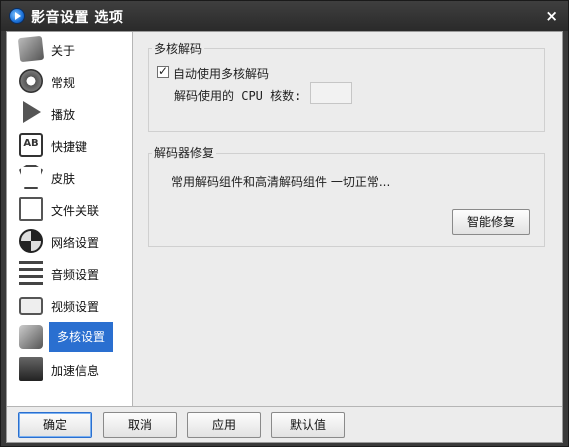 This screenshot has height=447, width=569. Describe the element at coordinates (31, 273) in the screenshot. I see `audio-icon` at that location.